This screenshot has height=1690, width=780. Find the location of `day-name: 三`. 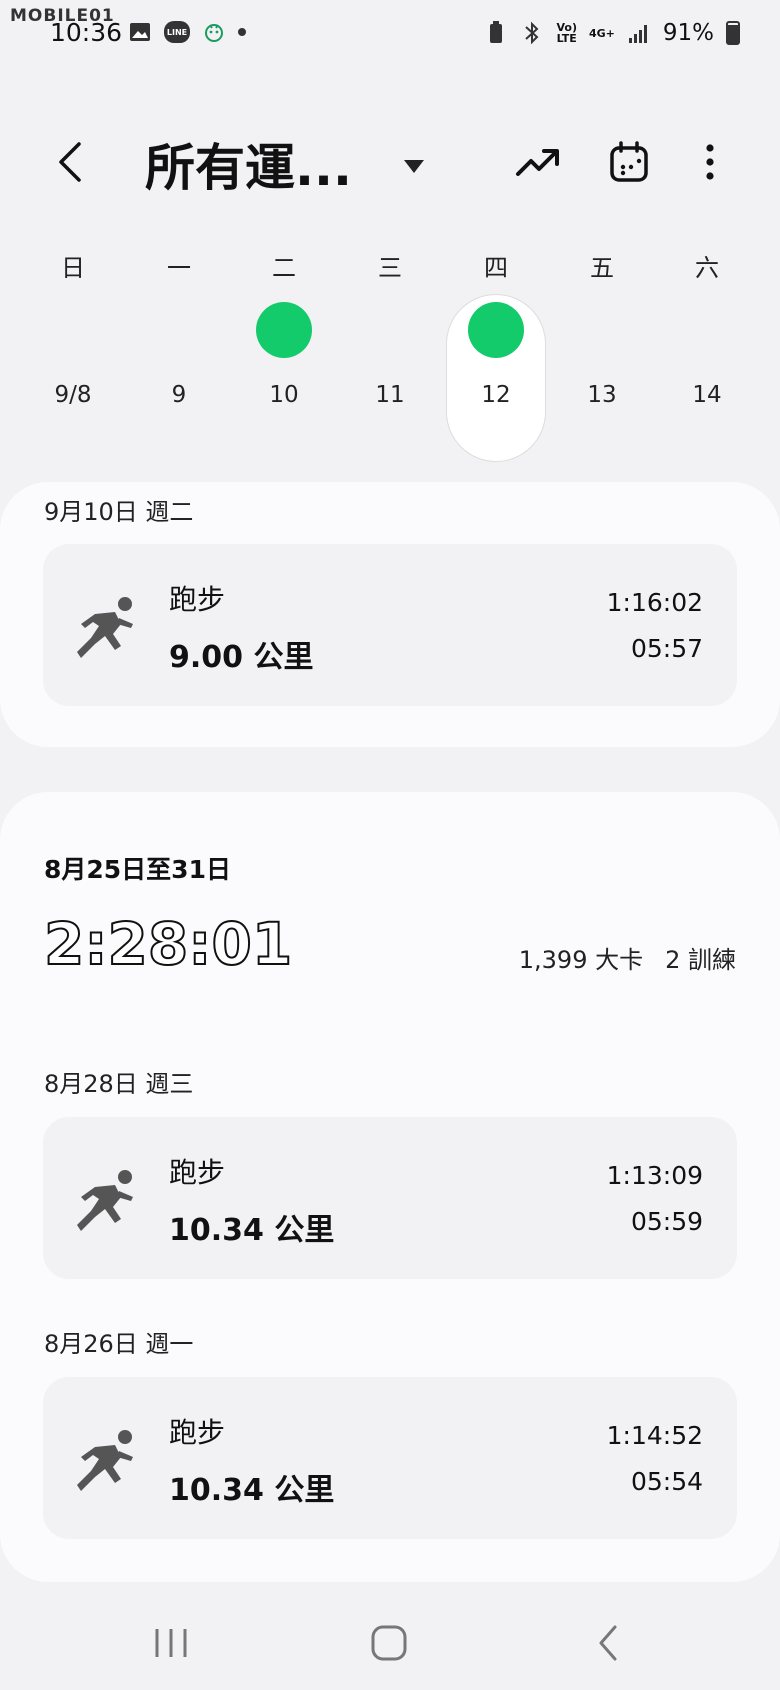

day-name: 三 is located at coordinates (390, 268).